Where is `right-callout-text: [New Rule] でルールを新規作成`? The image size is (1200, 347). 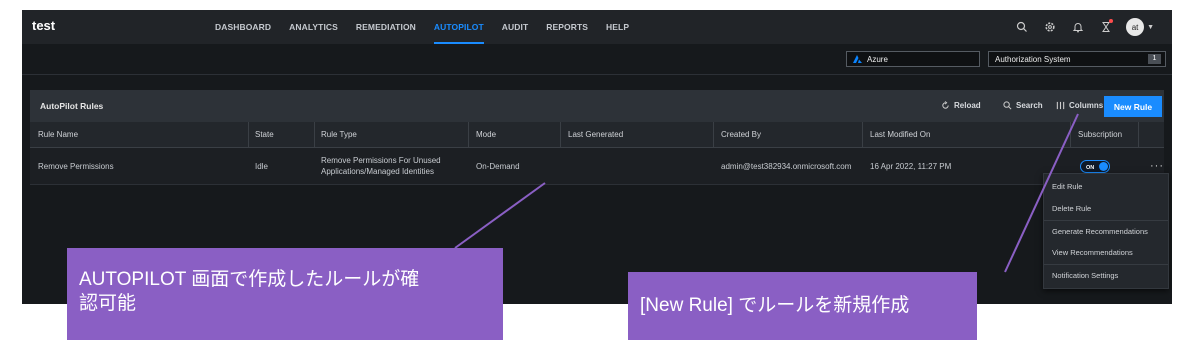 right-callout-text: [New Rule] でルールを新規作成 is located at coordinates (775, 305).